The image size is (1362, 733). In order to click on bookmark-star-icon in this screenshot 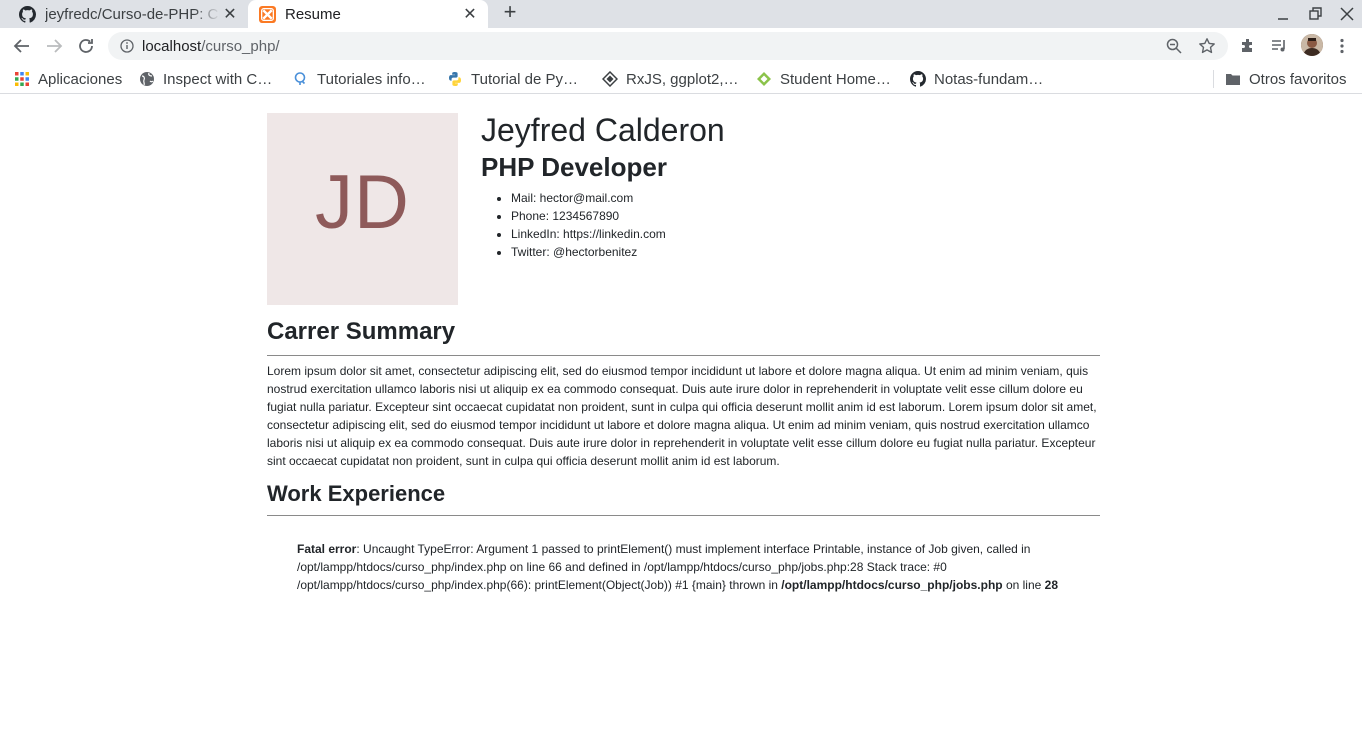, I will do `click(1207, 46)`.